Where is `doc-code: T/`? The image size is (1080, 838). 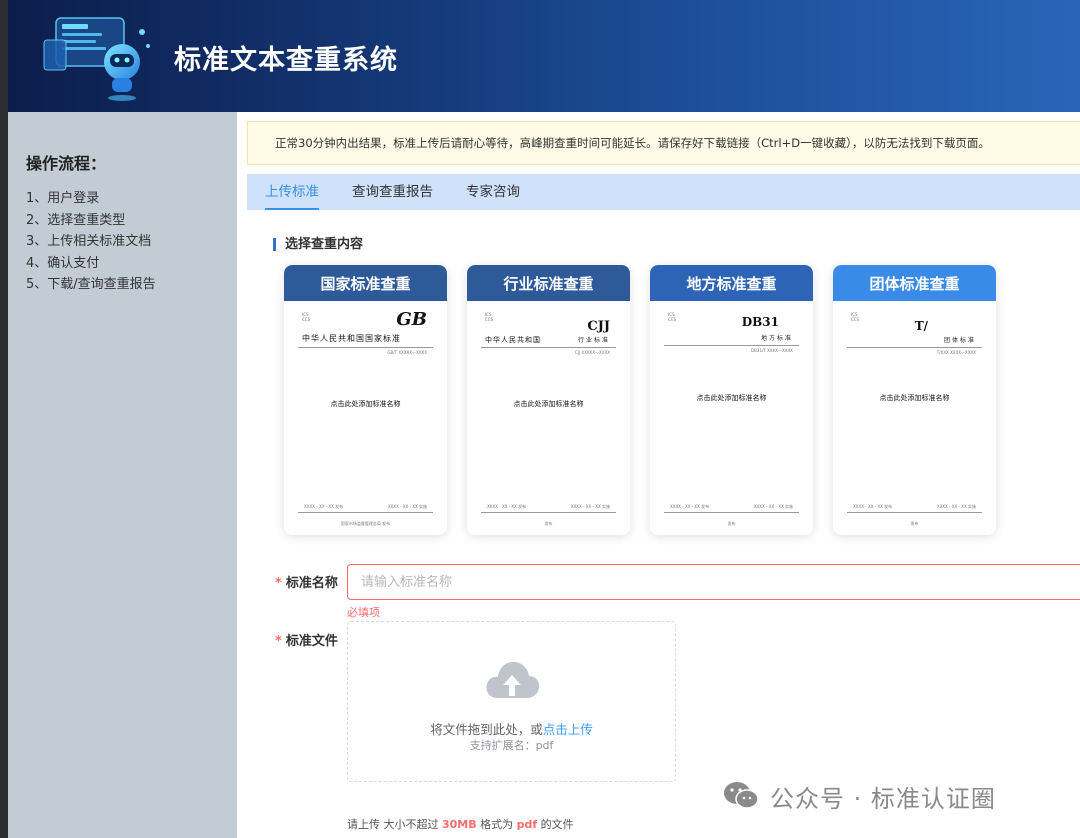 doc-code: T/ is located at coordinates (921, 326).